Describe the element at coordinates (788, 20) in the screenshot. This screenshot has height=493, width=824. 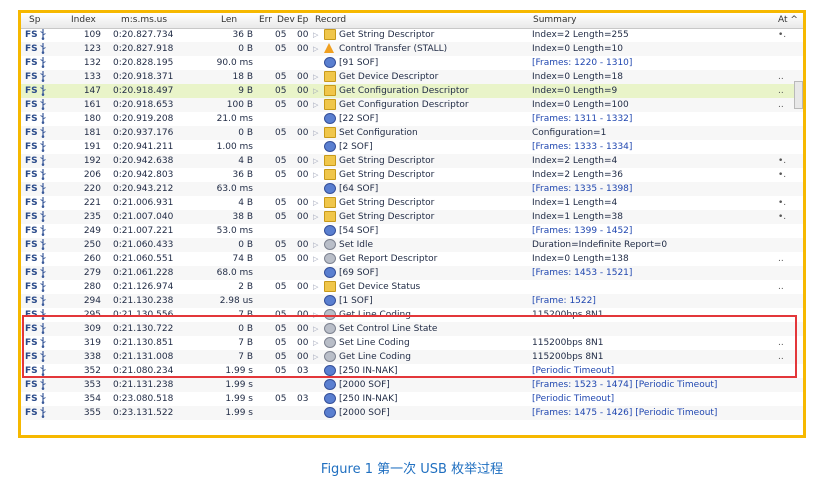
I see `column-header-extra: At ^` at that location.